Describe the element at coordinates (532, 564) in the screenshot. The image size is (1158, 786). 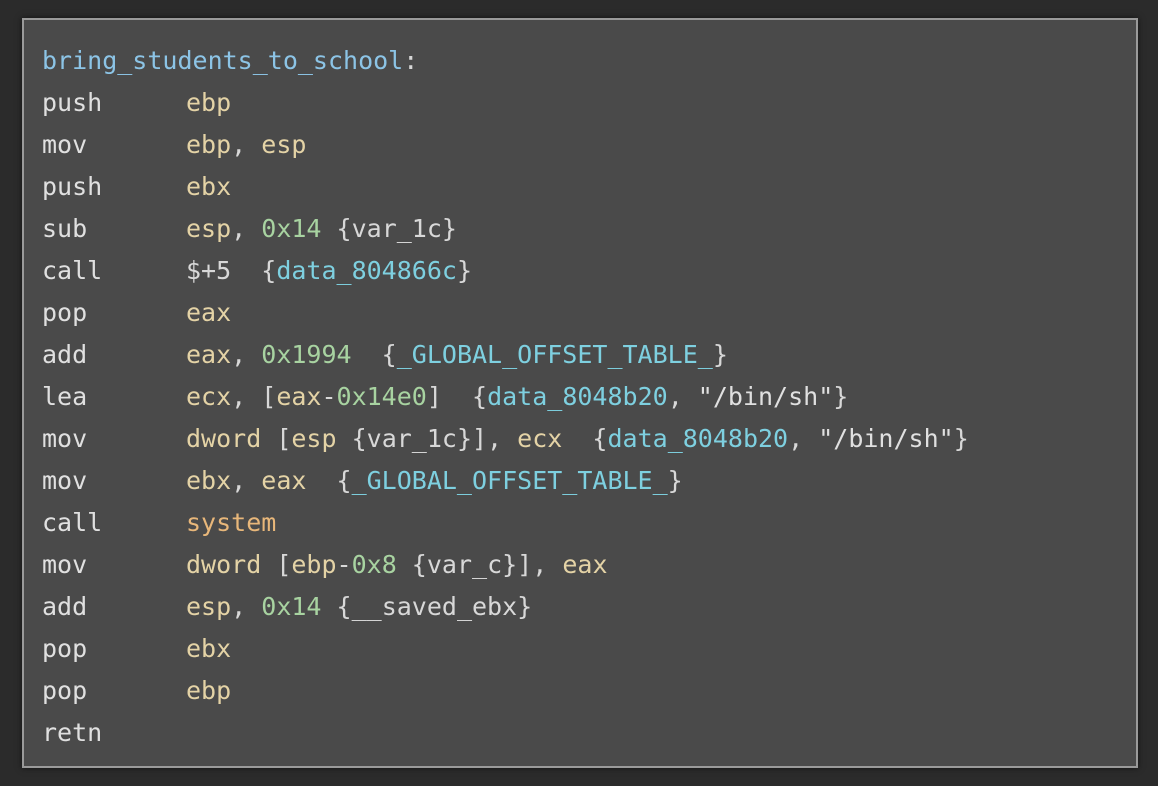
I see `punctuation: }],` at that location.